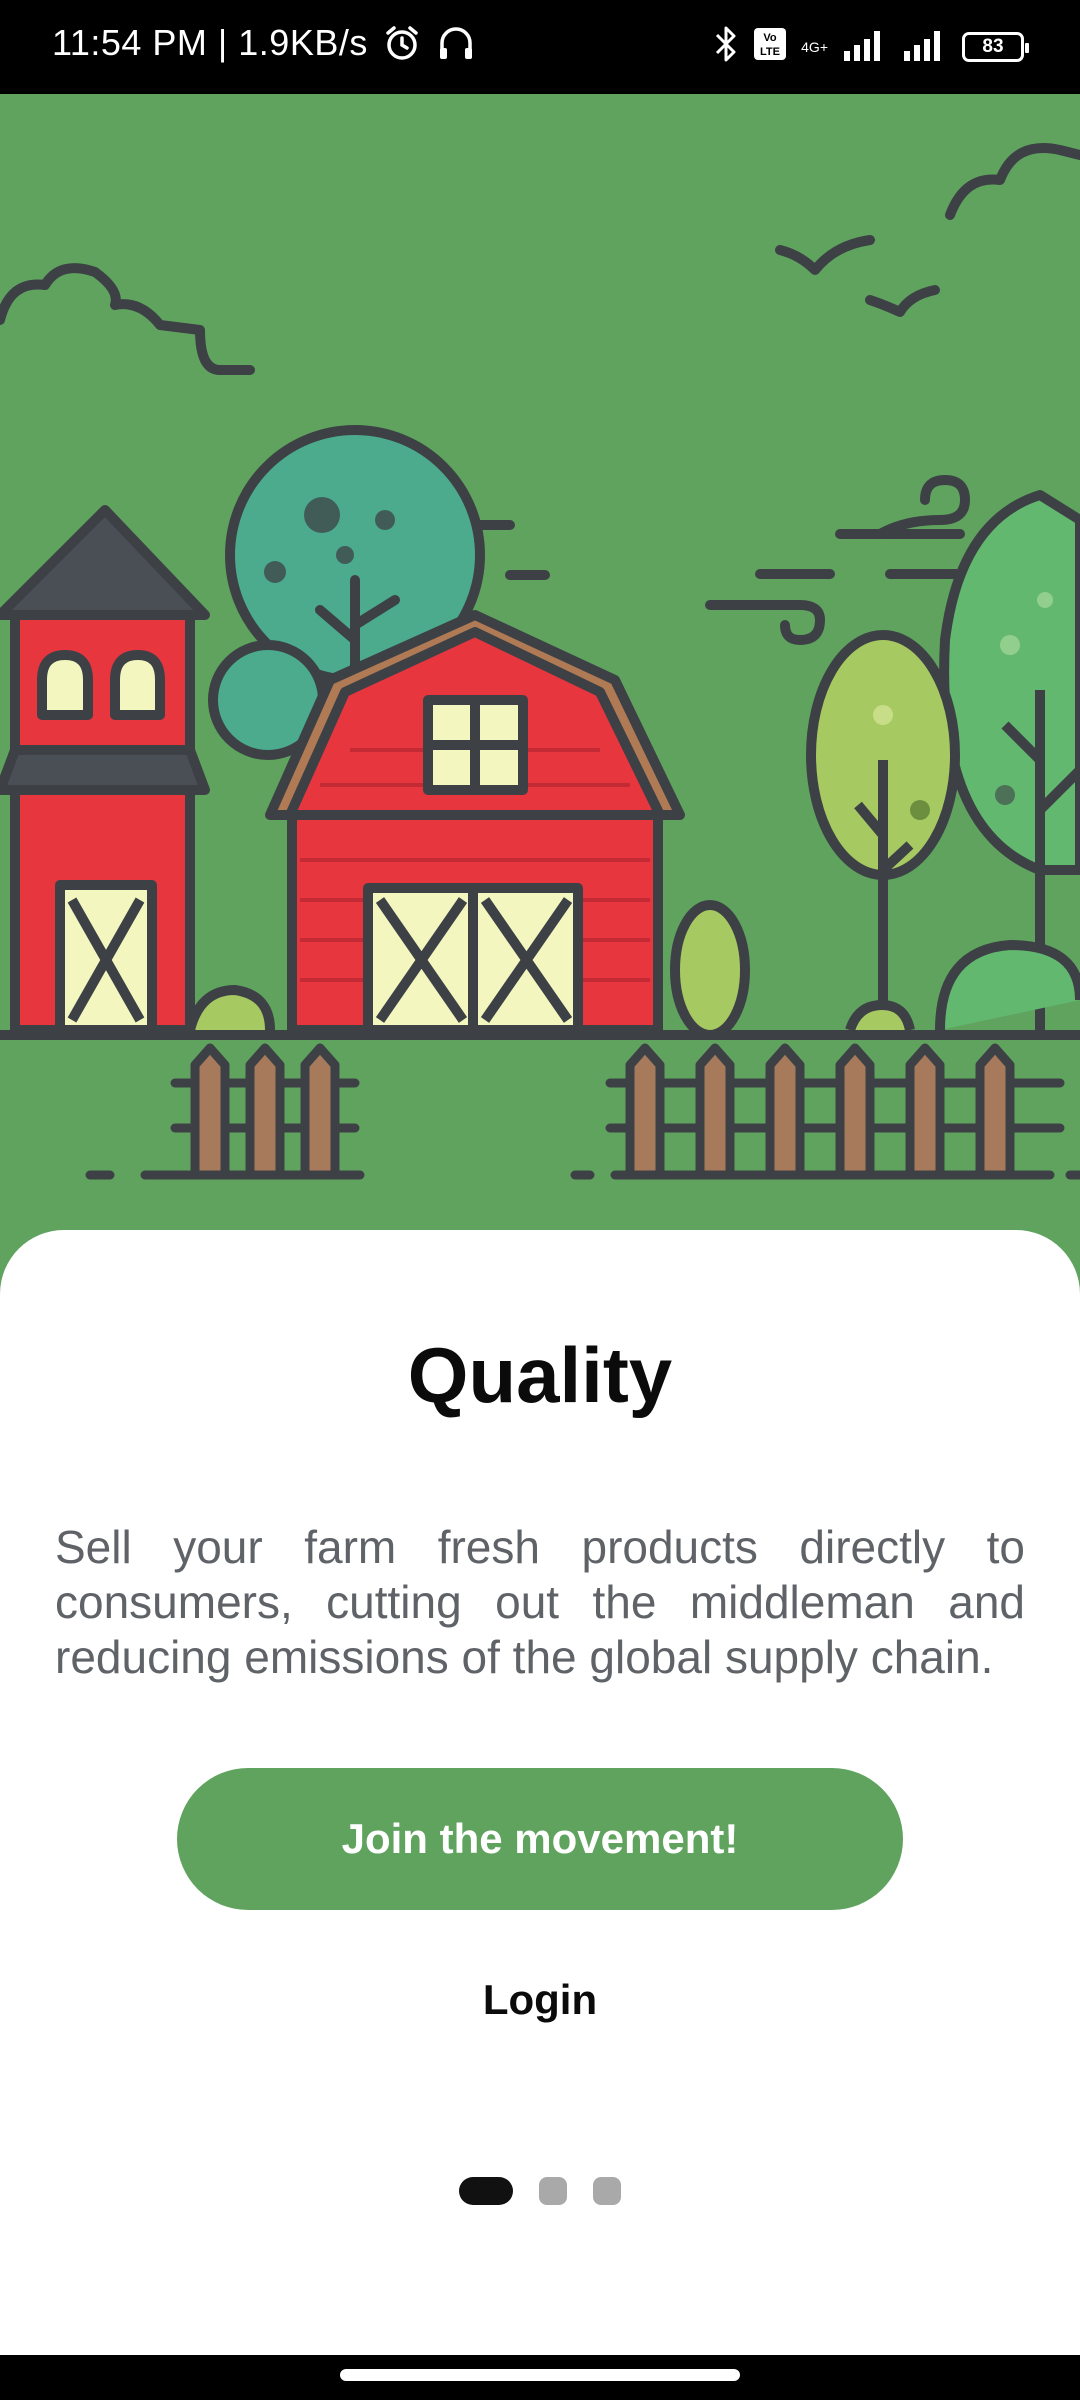 Image resolution: width=1080 pixels, height=2400 pixels. I want to click on svg-text: LTE, so click(770, 52).